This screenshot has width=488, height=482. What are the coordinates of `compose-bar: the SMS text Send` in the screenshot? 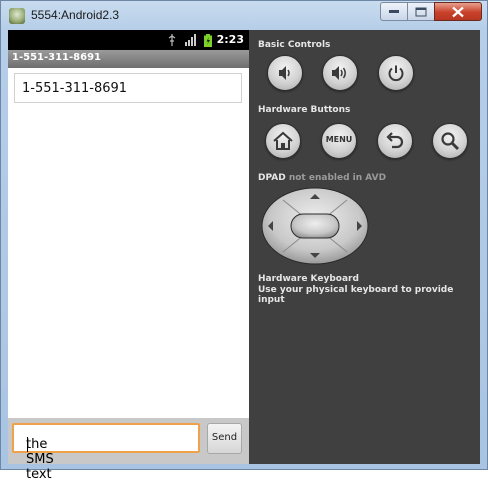 It's located at (128, 450).